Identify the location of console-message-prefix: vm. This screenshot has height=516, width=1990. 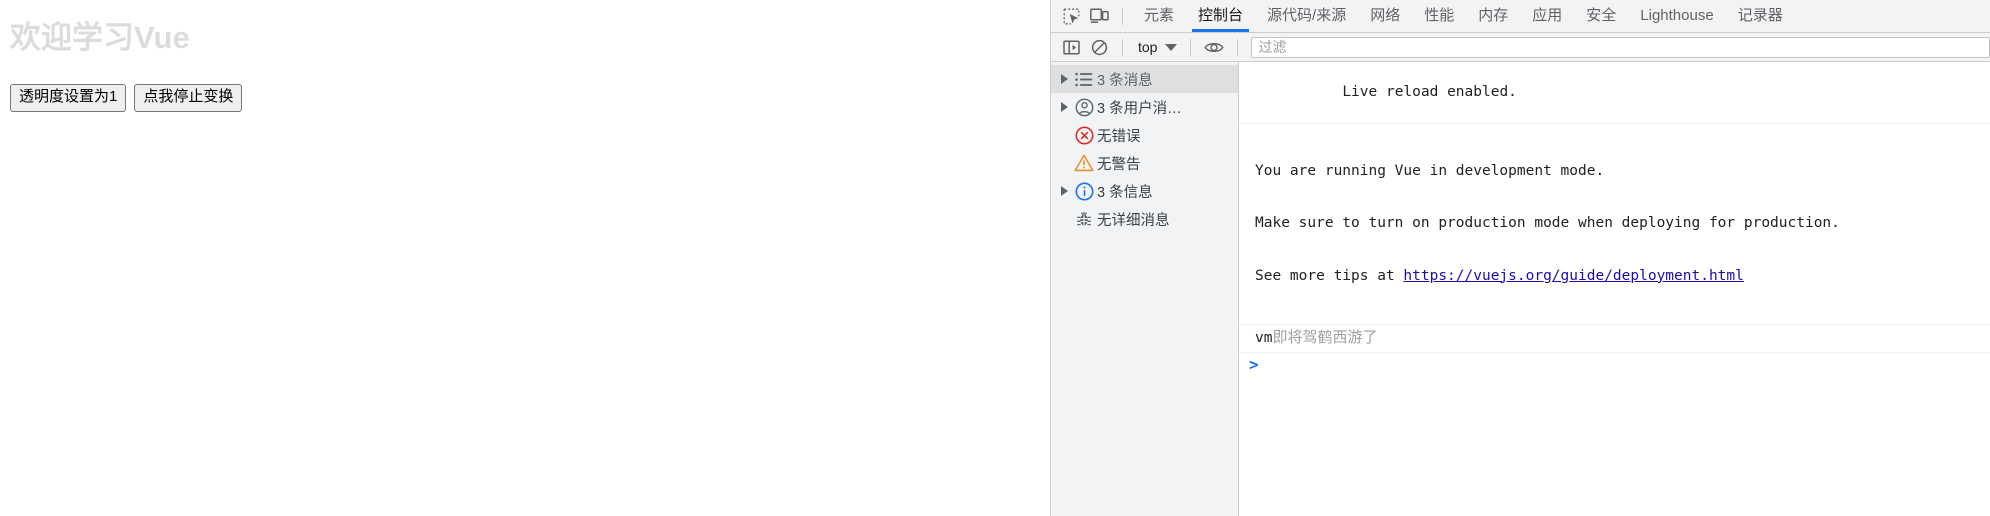
(1264, 338).